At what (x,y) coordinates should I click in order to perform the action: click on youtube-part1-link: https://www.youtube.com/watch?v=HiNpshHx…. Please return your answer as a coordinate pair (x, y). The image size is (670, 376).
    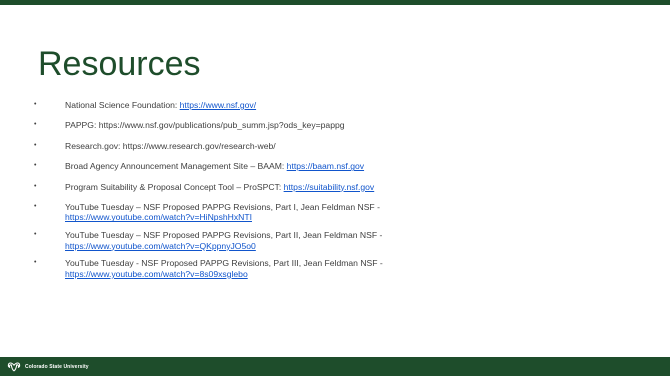
    Looking at the image, I should click on (158, 217).